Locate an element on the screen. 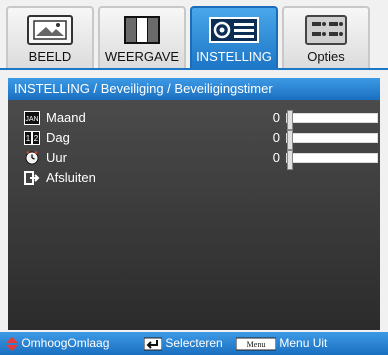 The width and height of the screenshot is (388, 355). uur-slider is located at coordinates (332, 160).